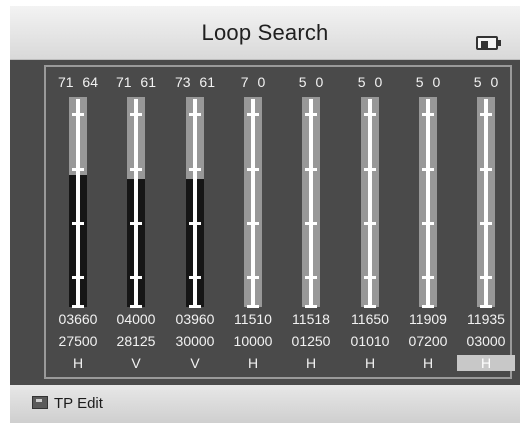 This screenshot has width=531, height=427. What do you see at coordinates (136, 341) in the screenshot?
I see `symbol-rate-label: 28125` at bounding box center [136, 341].